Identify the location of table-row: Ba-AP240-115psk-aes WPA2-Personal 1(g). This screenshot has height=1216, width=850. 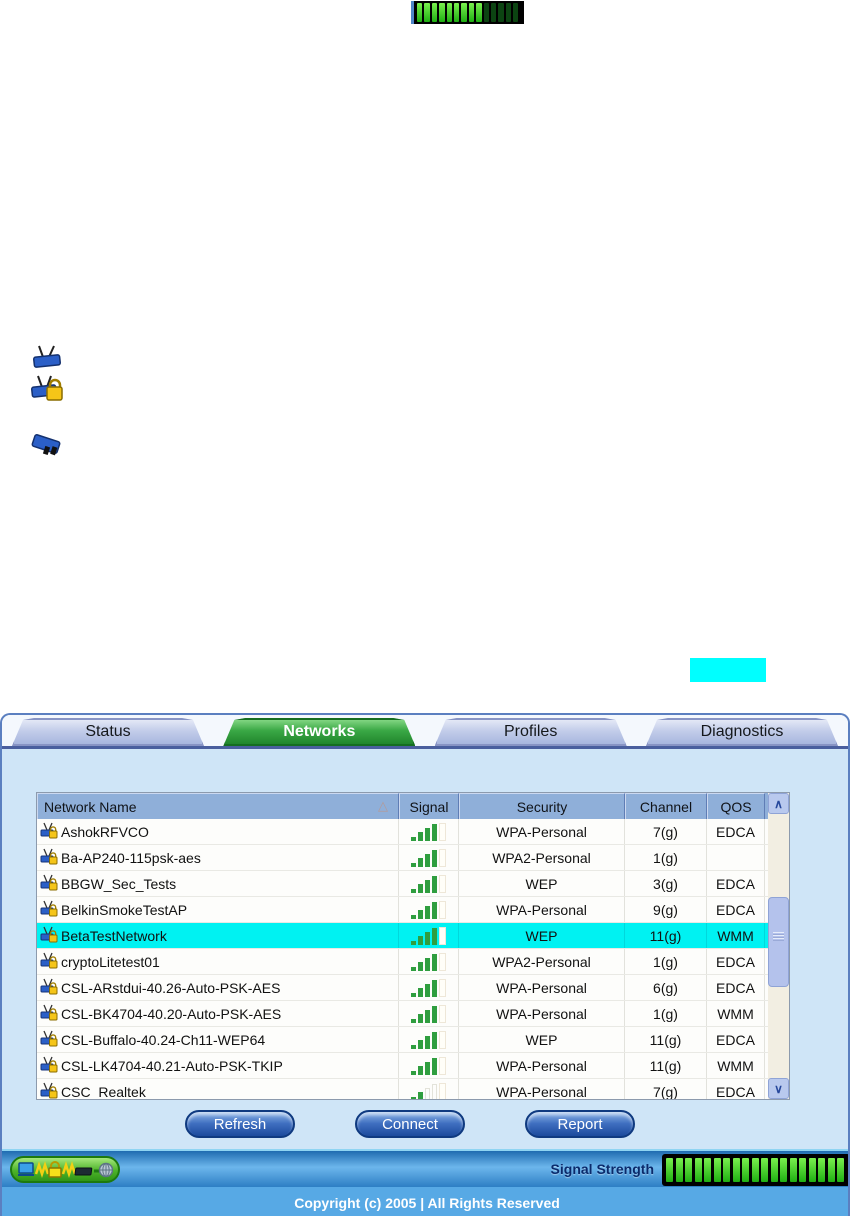
(413, 858).